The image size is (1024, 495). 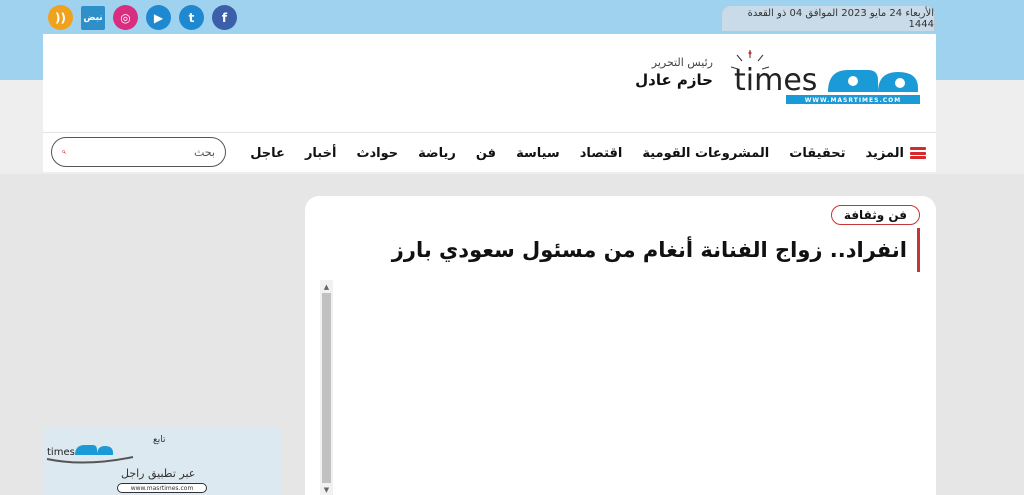 I want to click on editor-info: رئيس التحرير حازم عادل, so click(x=650, y=72).